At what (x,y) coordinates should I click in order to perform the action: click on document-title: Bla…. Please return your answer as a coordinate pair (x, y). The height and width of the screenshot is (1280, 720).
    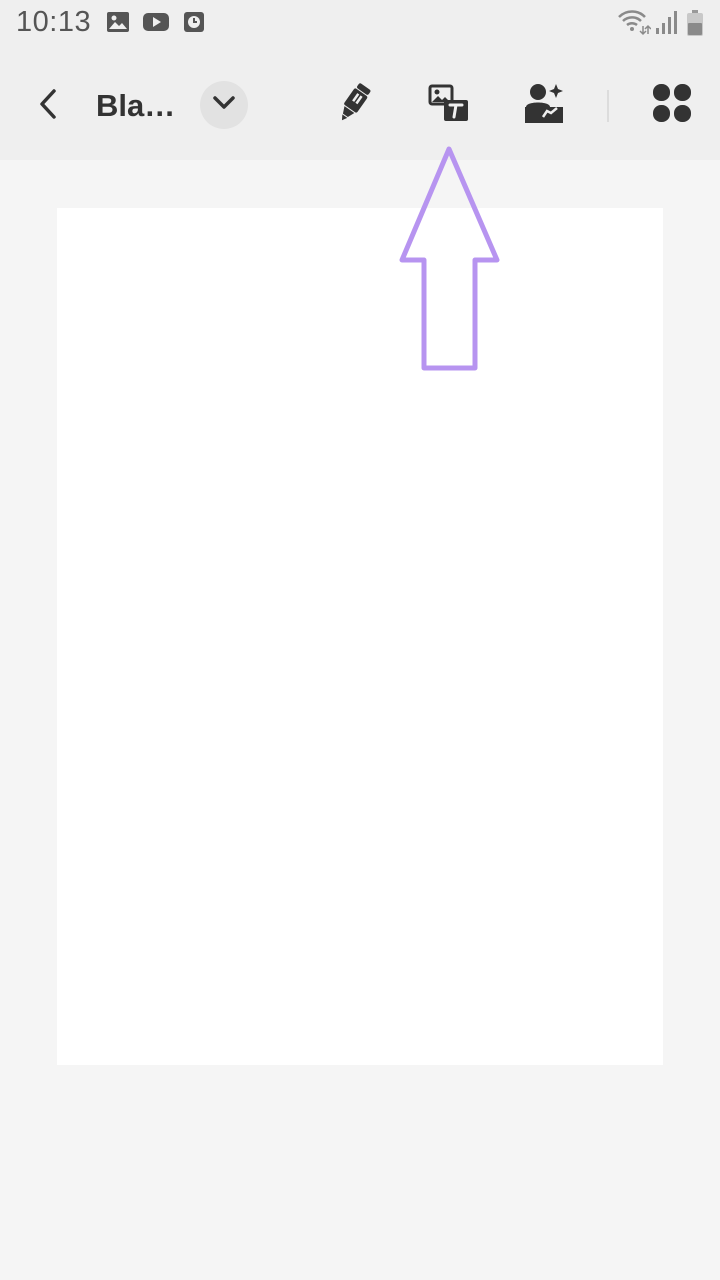
    Looking at the image, I should click on (135, 106).